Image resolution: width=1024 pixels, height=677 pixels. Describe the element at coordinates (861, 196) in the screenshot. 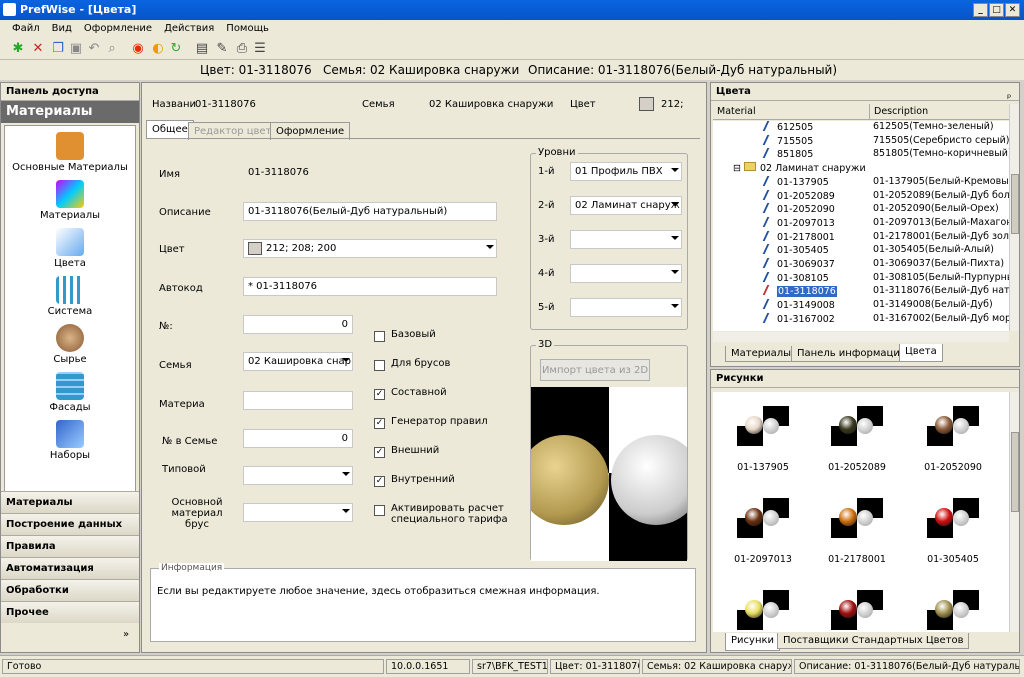

I see `tree-row: 01-2052089 01-2052089(Белый-Дуб болотн` at that location.